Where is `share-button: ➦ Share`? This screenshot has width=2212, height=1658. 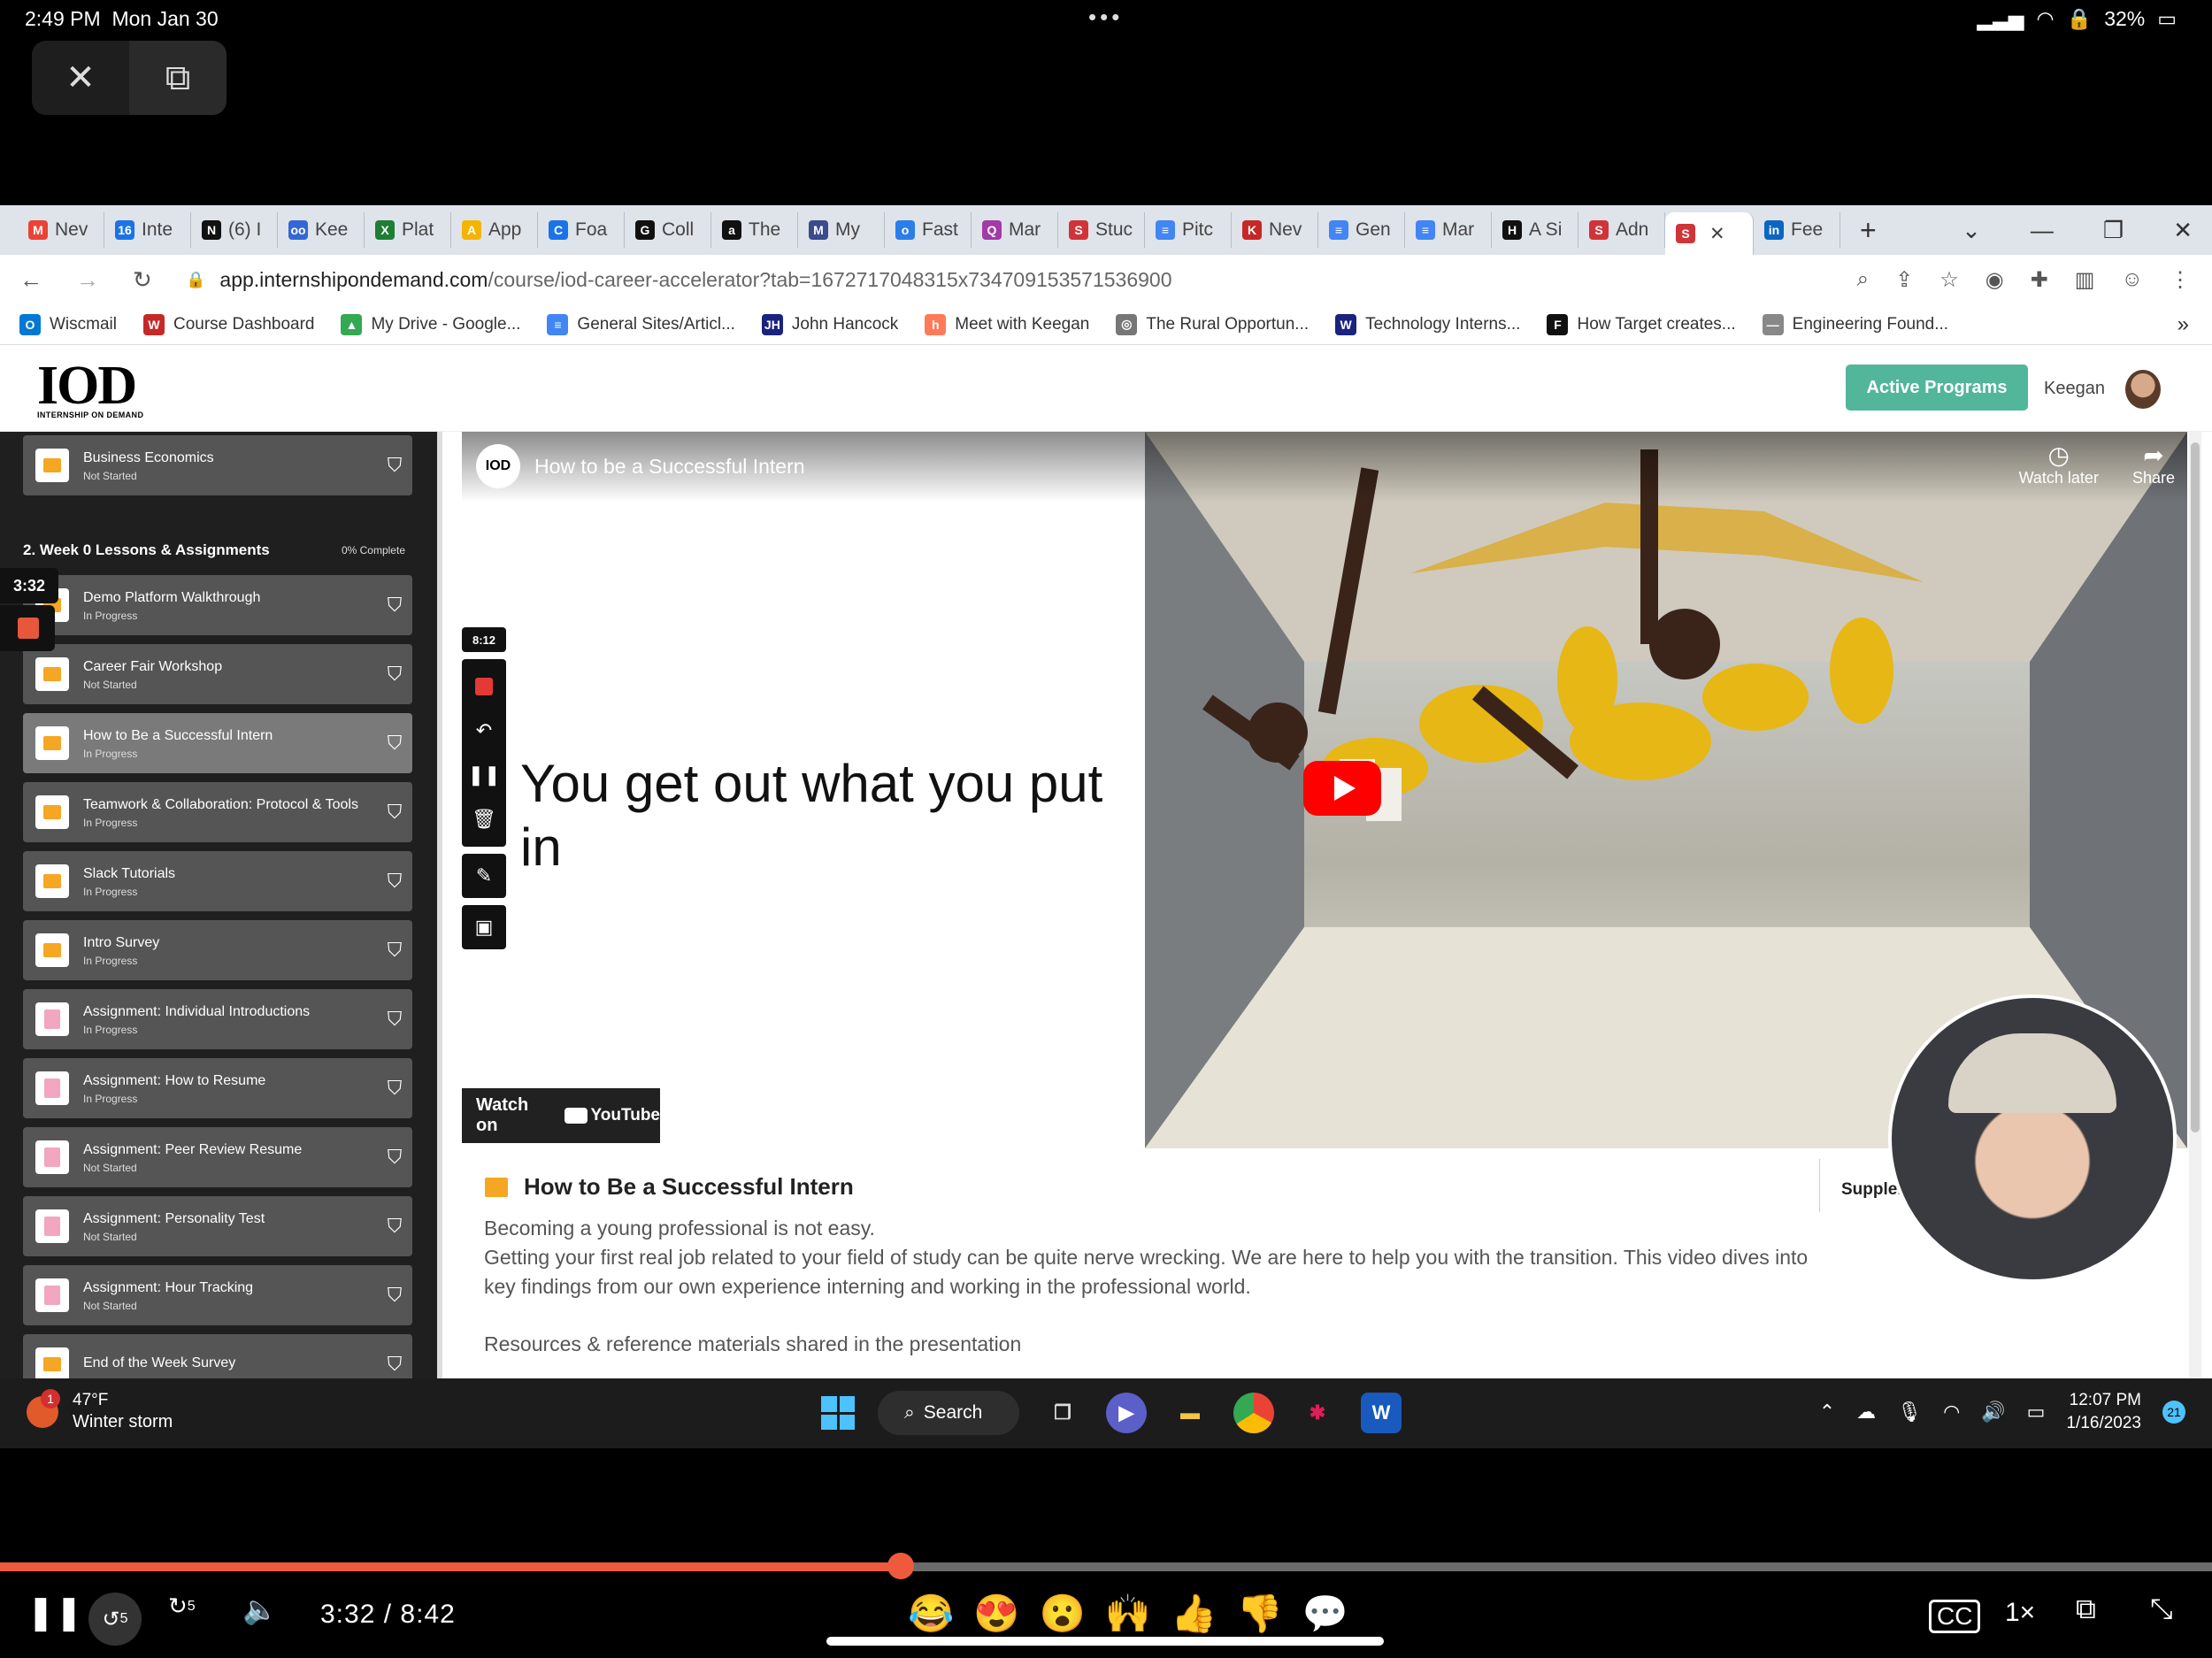 share-button: ➦ Share is located at coordinates (2154, 465).